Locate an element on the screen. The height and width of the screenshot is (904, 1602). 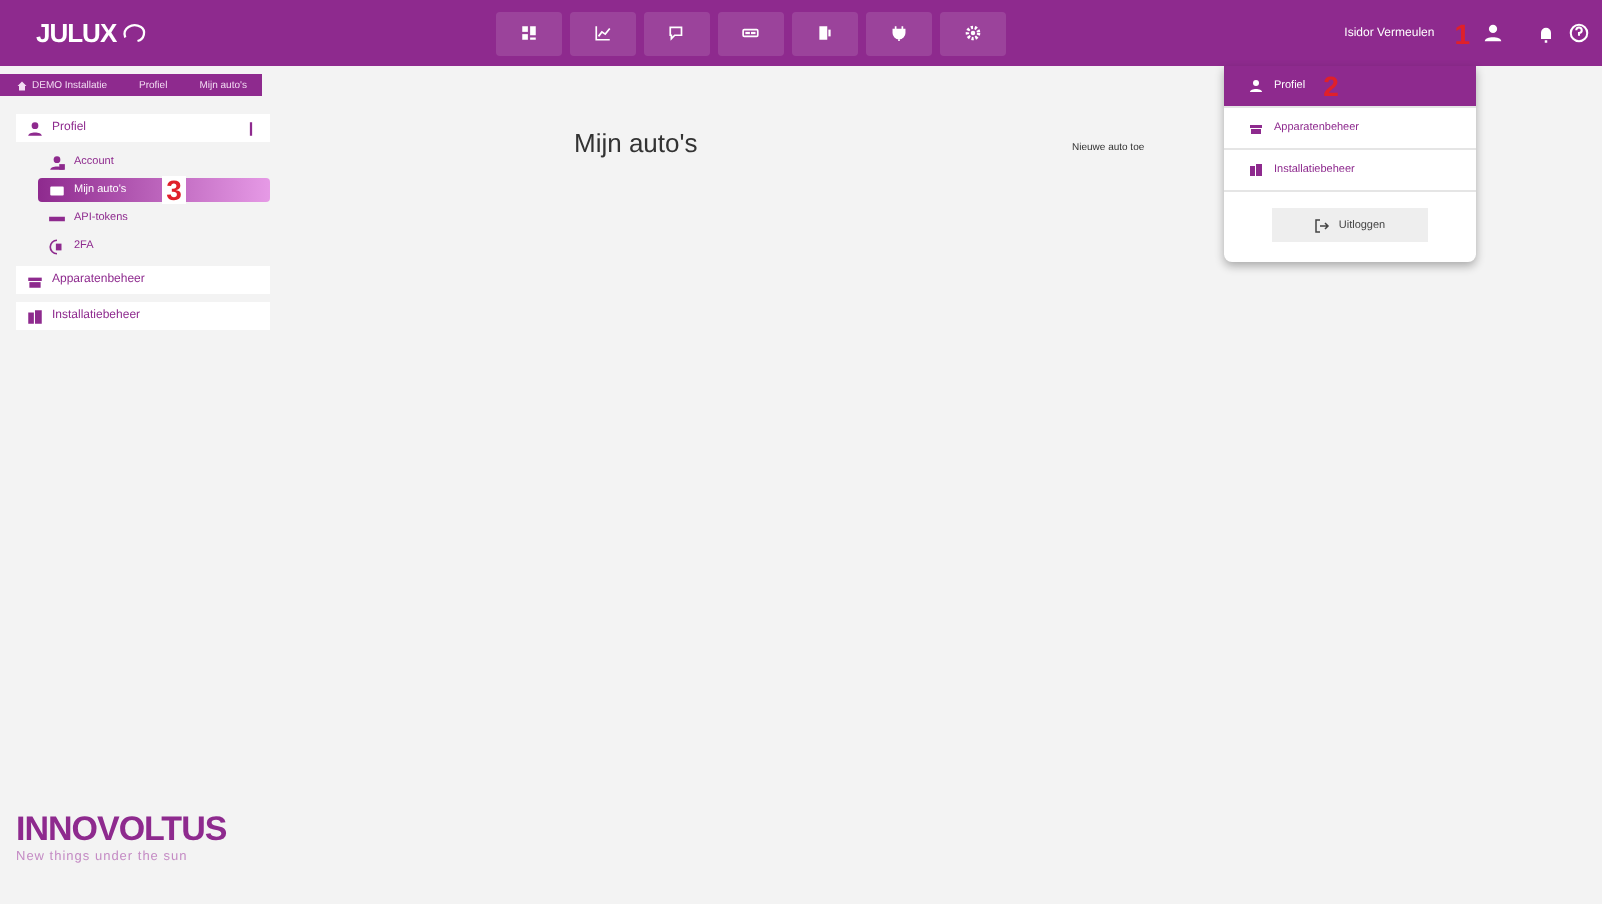
chart-icon is located at coordinates (603, 33).